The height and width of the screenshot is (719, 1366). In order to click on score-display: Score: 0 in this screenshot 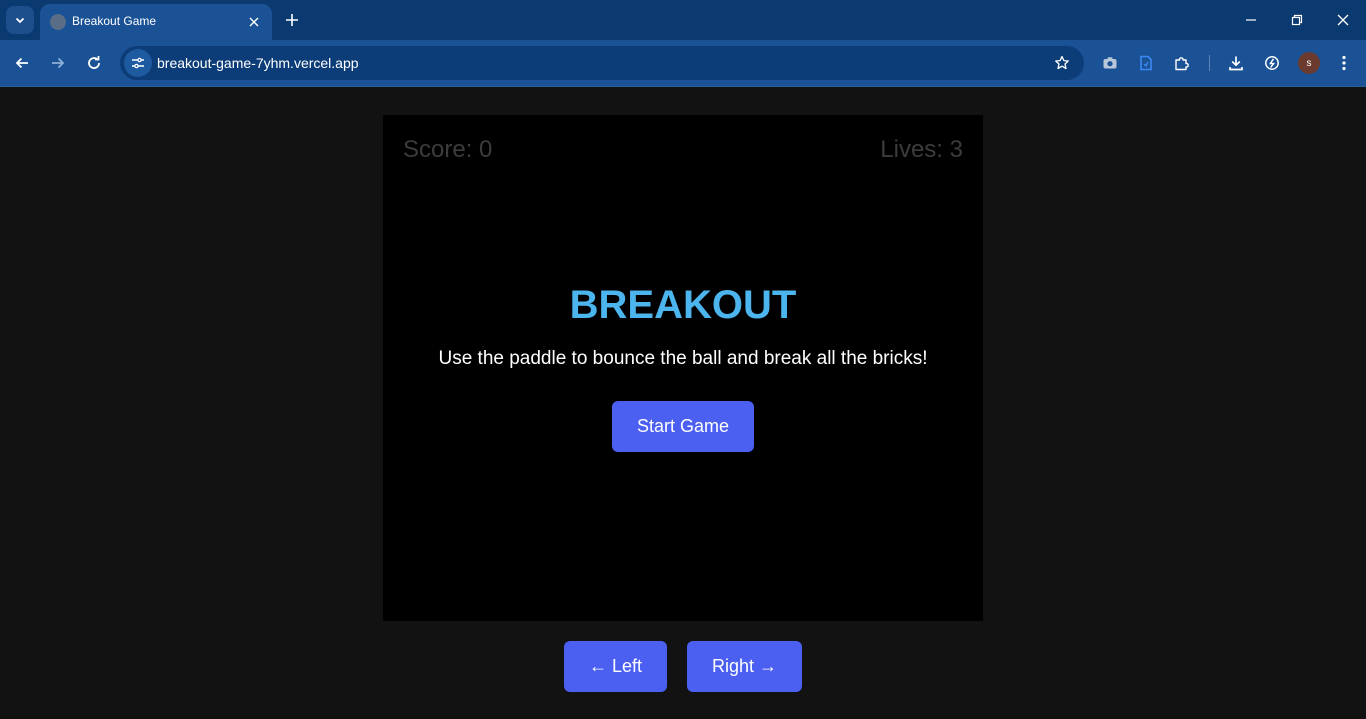, I will do `click(448, 149)`.